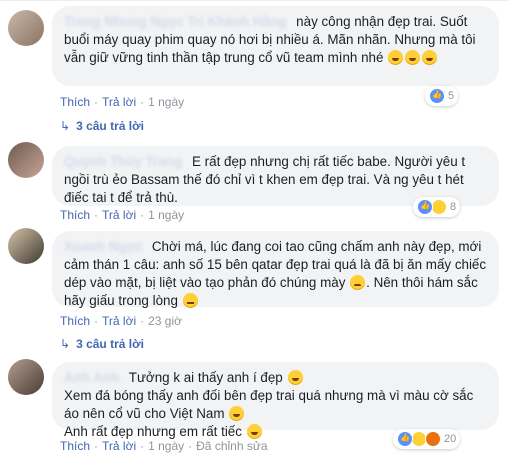 This screenshot has height=457, width=509. Describe the element at coordinates (254, 431) in the screenshot. I see `relieved-emoji-icon` at that location.